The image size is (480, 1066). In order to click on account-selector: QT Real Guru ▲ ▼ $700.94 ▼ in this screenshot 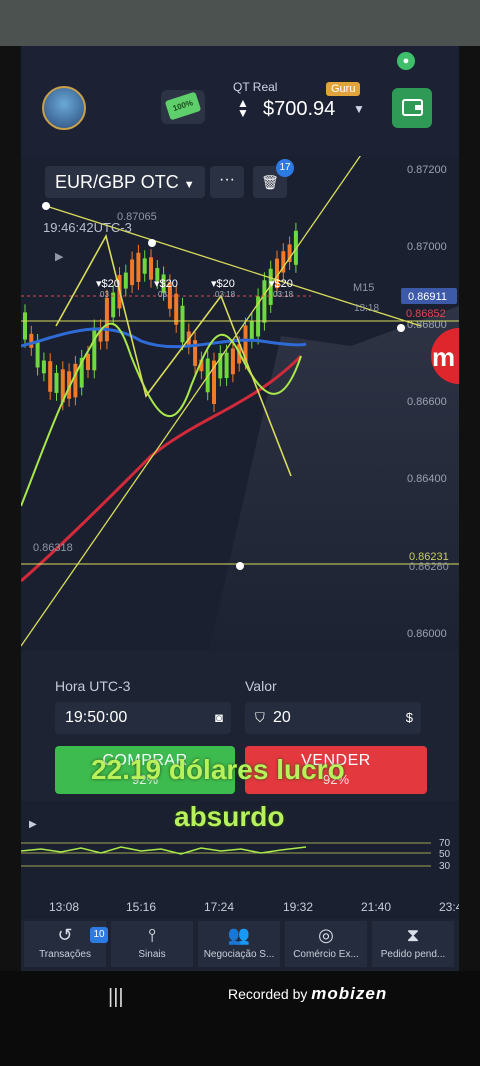, I will do `click(299, 100)`.